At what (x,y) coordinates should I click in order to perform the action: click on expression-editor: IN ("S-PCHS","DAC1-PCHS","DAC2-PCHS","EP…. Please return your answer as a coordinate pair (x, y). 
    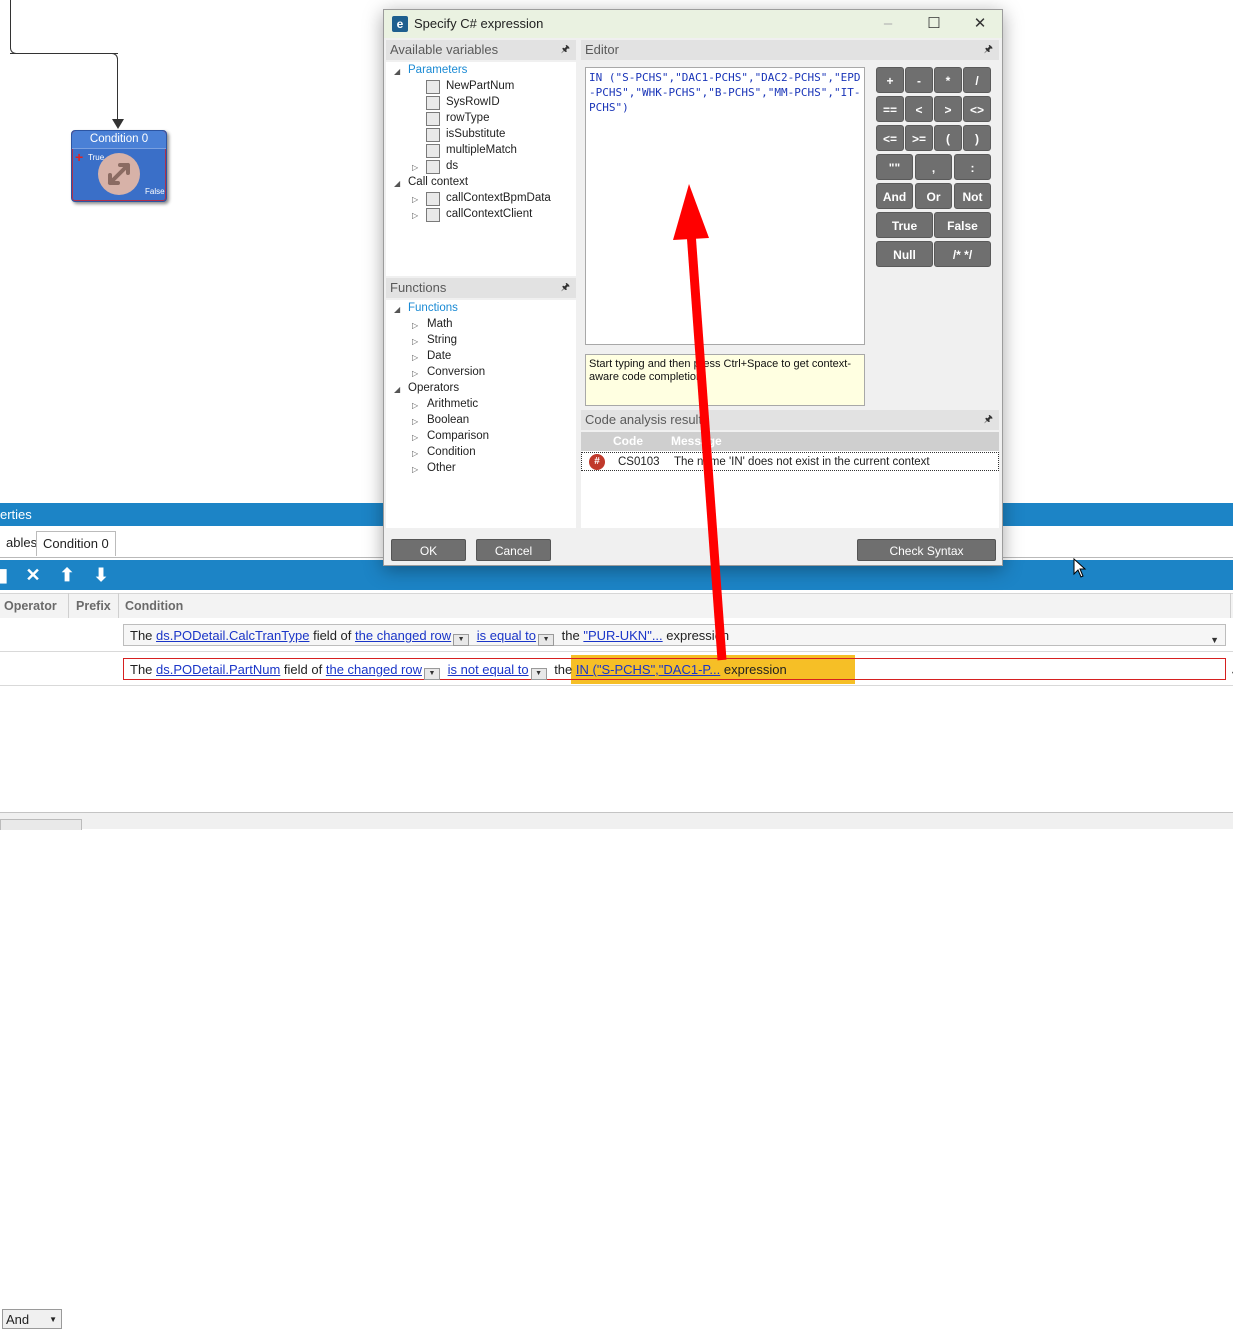
    Looking at the image, I should click on (725, 206).